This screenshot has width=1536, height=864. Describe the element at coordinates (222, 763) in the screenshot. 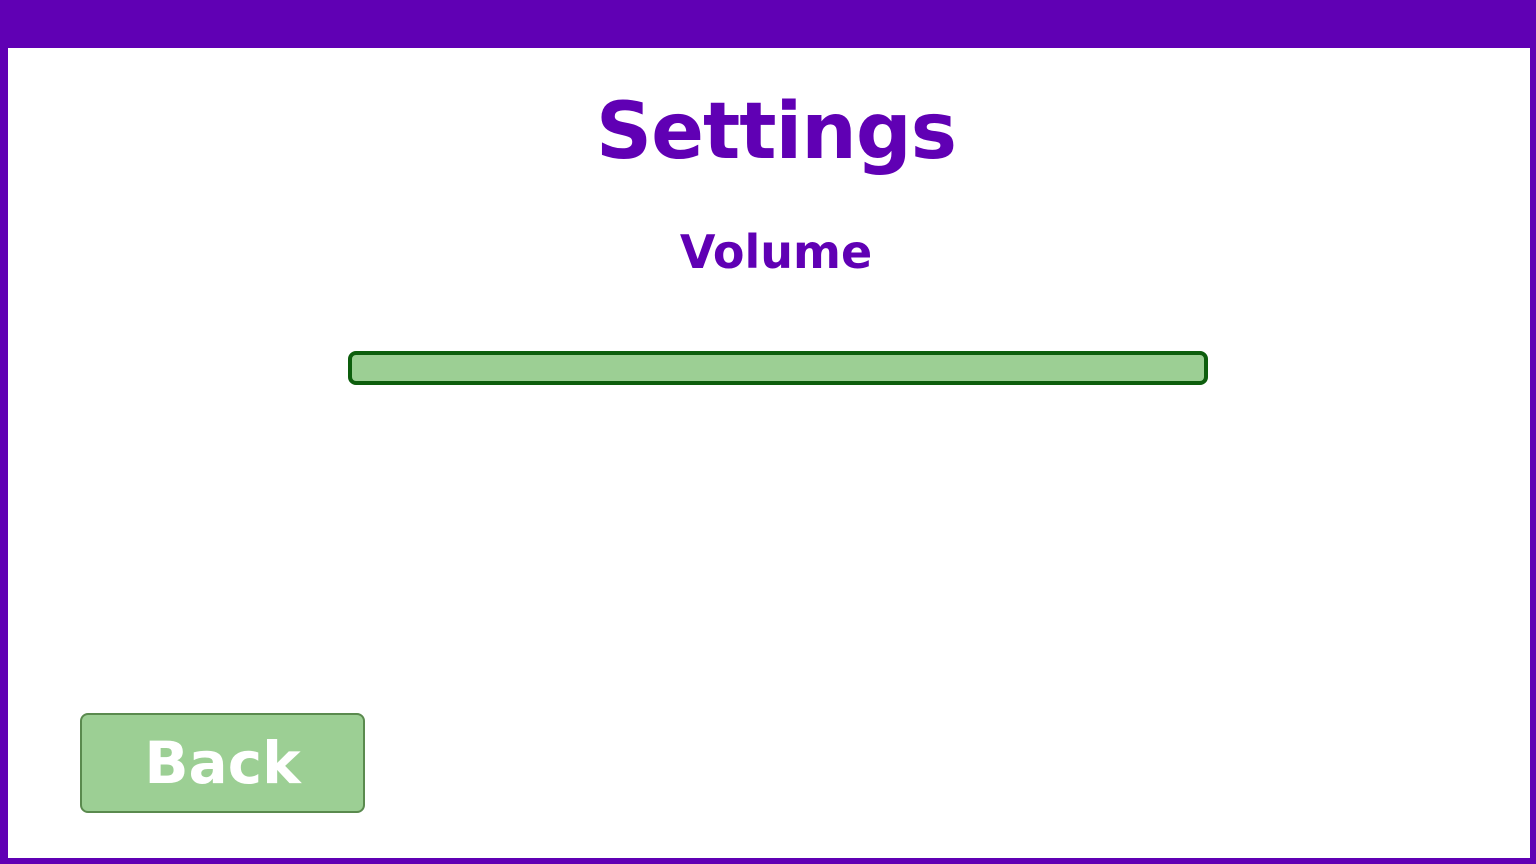

I see `back-button: Back` at that location.